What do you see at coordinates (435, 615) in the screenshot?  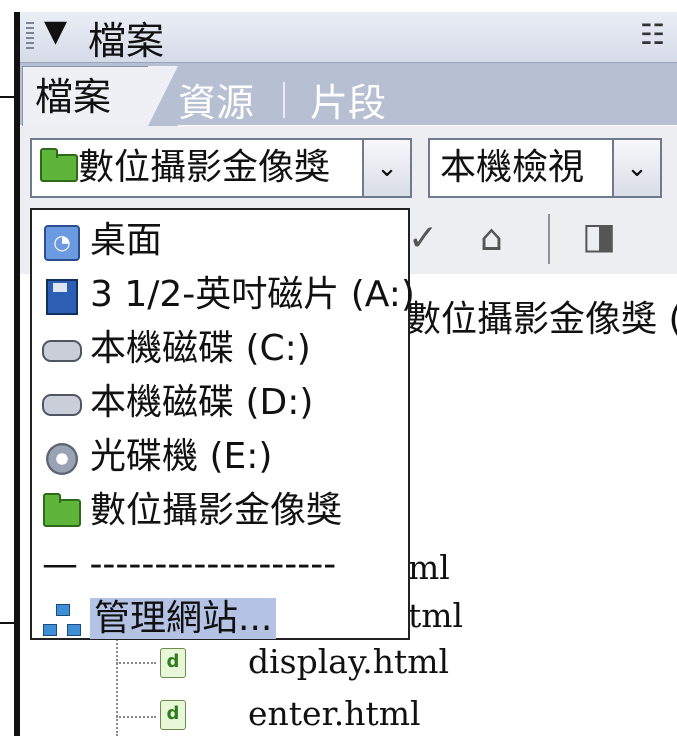 I see `tree-file: tml` at bounding box center [435, 615].